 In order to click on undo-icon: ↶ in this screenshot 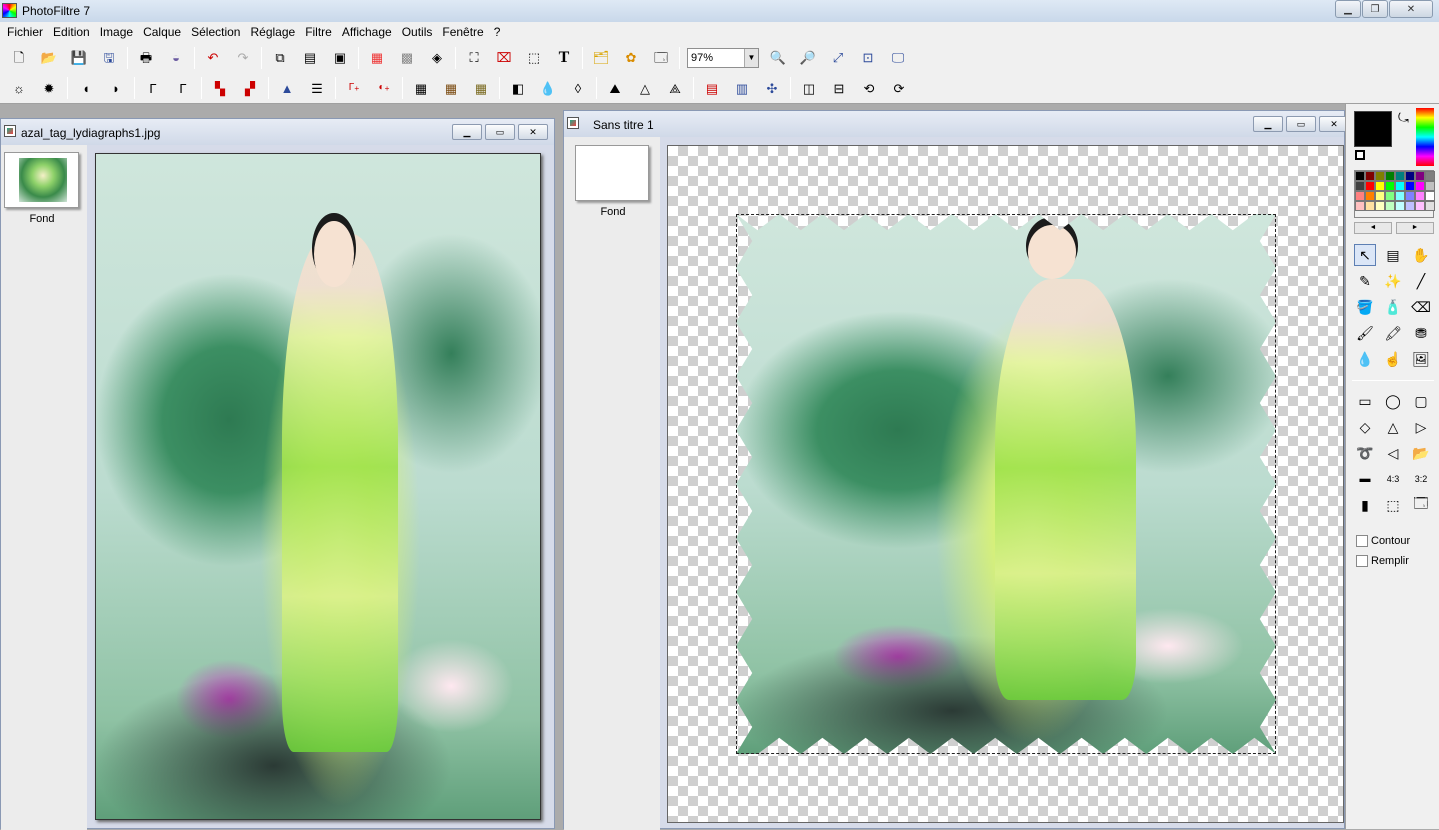, I will do `click(213, 58)`.